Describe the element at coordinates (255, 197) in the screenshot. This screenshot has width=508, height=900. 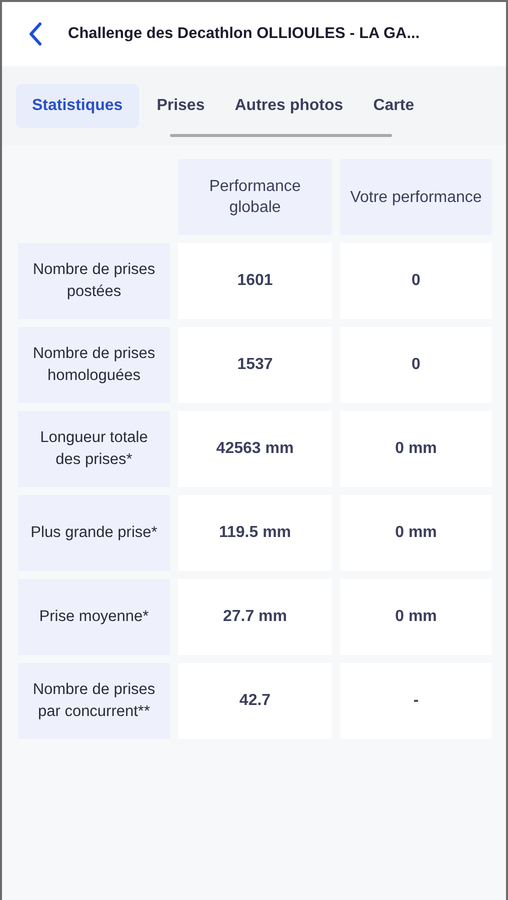
I see `column-header: Performance globale` at that location.